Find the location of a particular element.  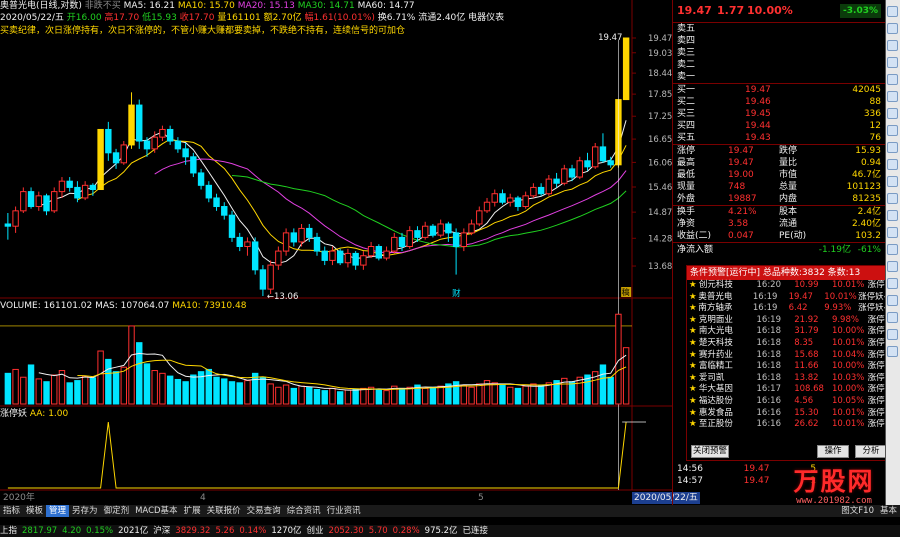

buy-volume: 336 is located at coordinates (872, 114).